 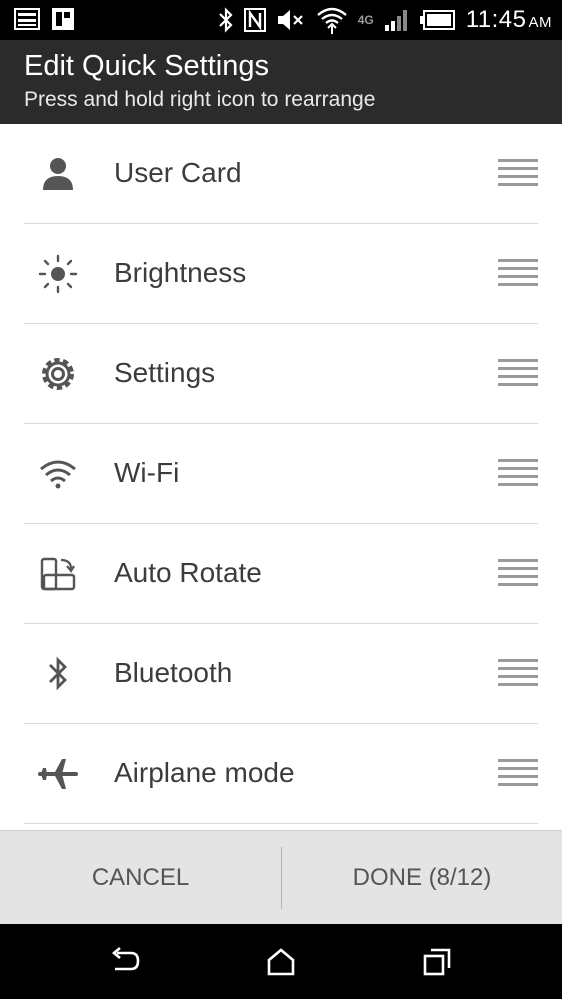 What do you see at coordinates (225, 20) in the screenshot?
I see `bluetooth-status-icon` at bounding box center [225, 20].